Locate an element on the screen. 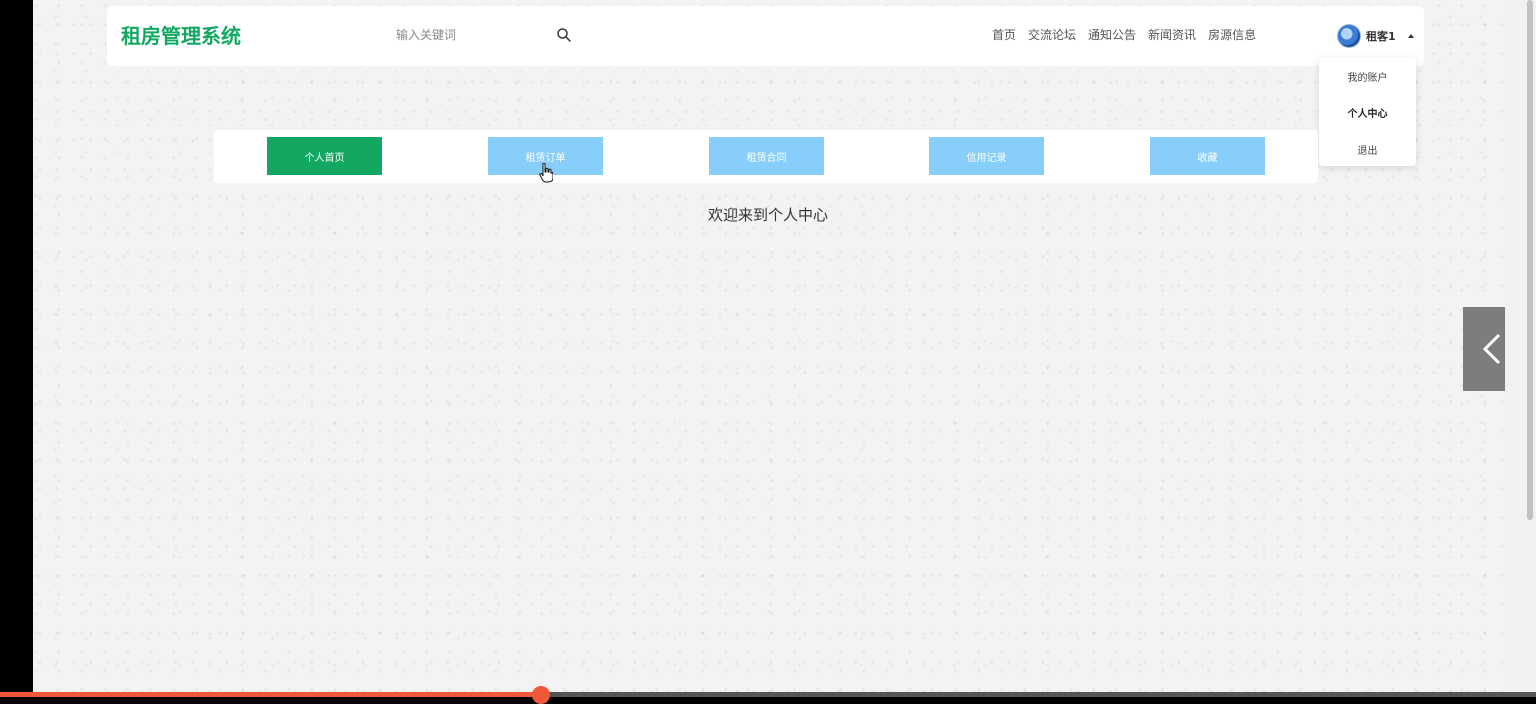 This screenshot has width=1536, height=704. video-progress-fill is located at coordinates (270, 694).